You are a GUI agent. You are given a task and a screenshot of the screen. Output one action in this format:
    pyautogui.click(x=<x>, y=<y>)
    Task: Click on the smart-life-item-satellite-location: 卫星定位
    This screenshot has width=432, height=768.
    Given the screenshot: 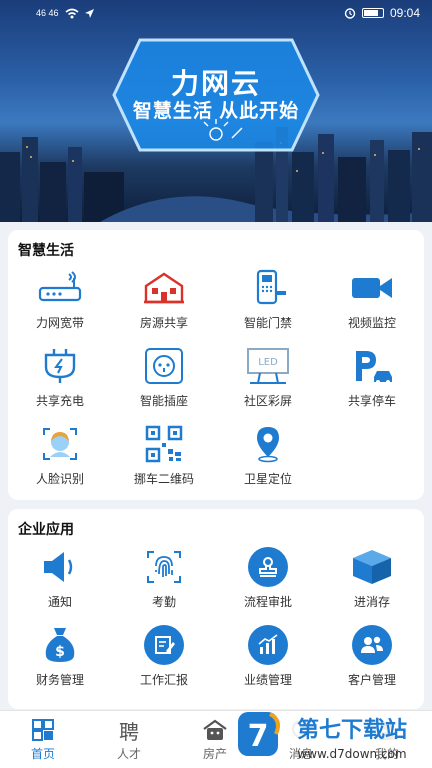 What is the action you would take?
    pyautogui.click(x=268, y=461)
    